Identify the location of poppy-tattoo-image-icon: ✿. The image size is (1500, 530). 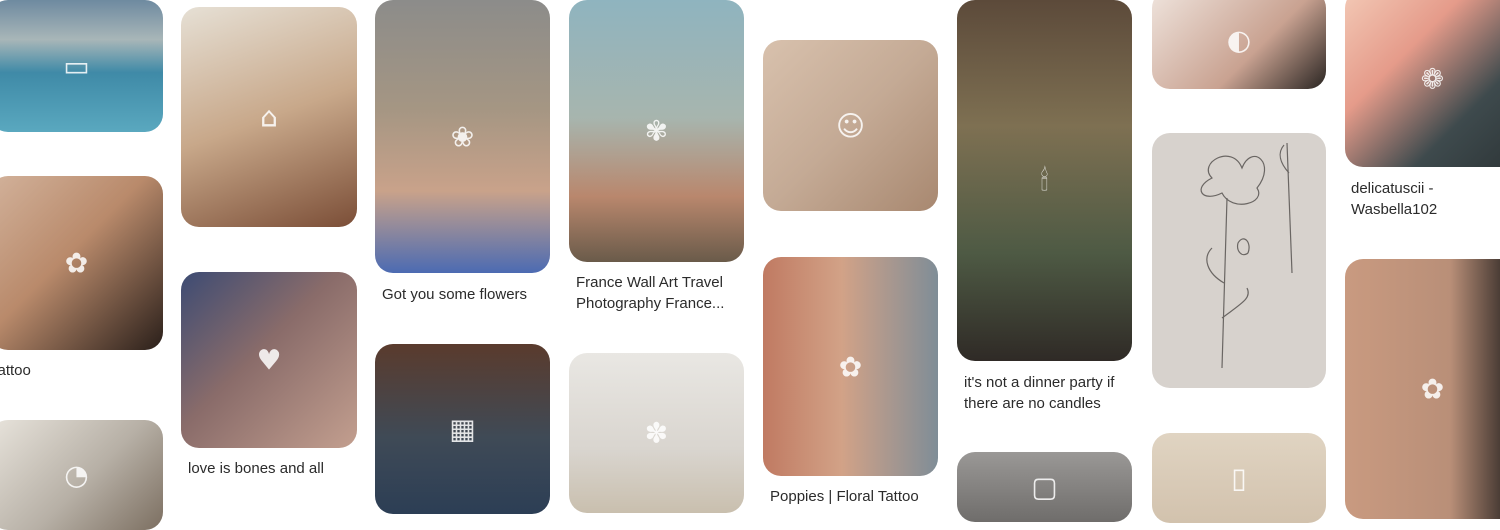
(1432, 389).